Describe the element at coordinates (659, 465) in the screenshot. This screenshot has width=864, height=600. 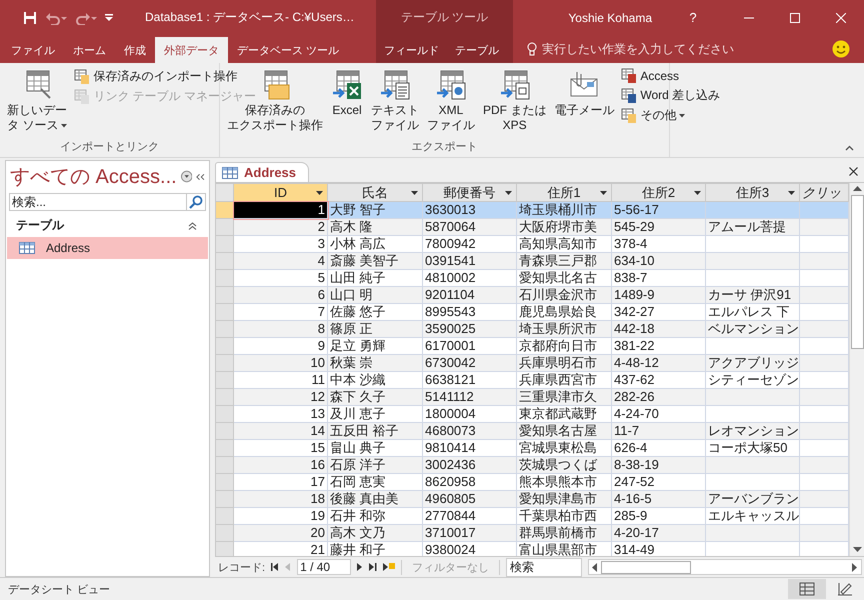
I see `table-cell: 8-38-19` at that location.